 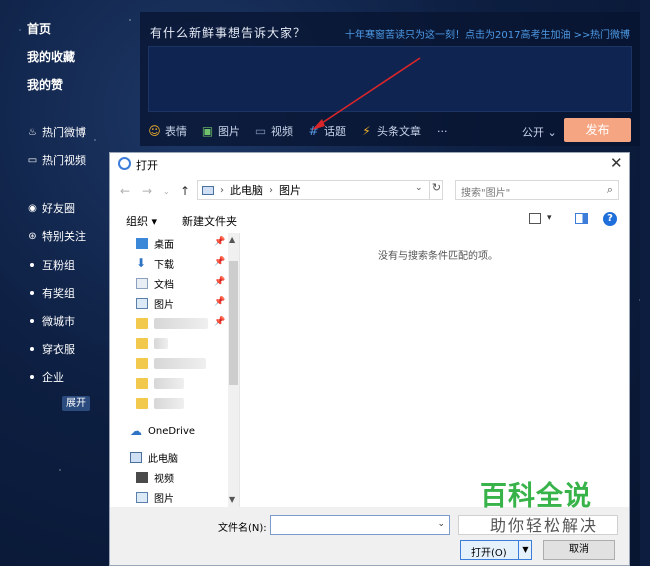 What do you see at coordinates (496, 550) in the screenshot?
I see `open-button: 打开(O) ▼` at bounding box center [496, 550].